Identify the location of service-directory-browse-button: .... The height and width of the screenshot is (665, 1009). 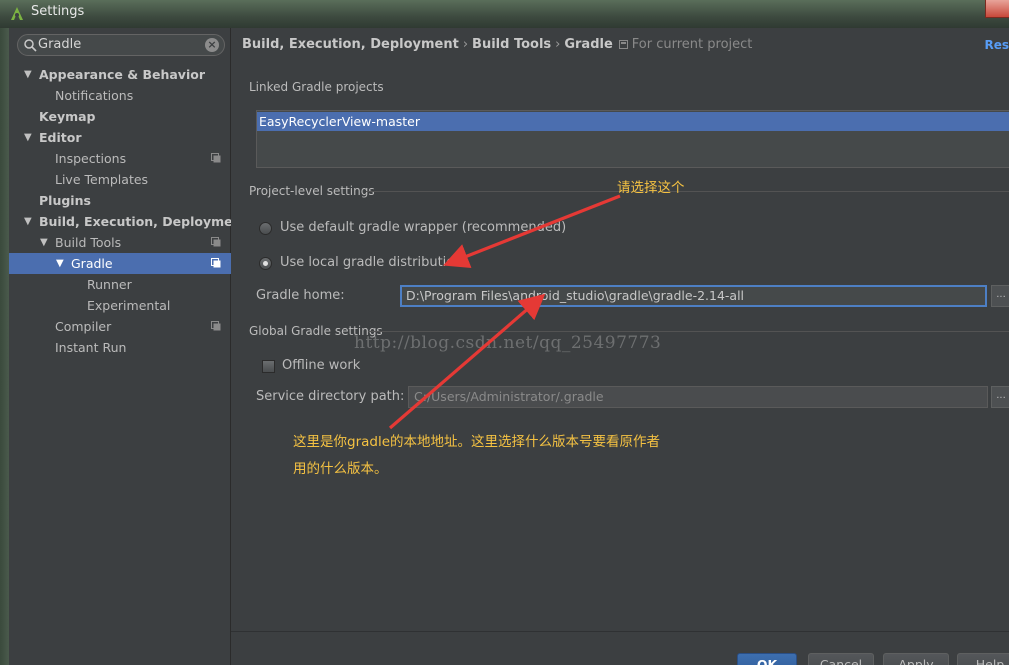
(1000, 397).